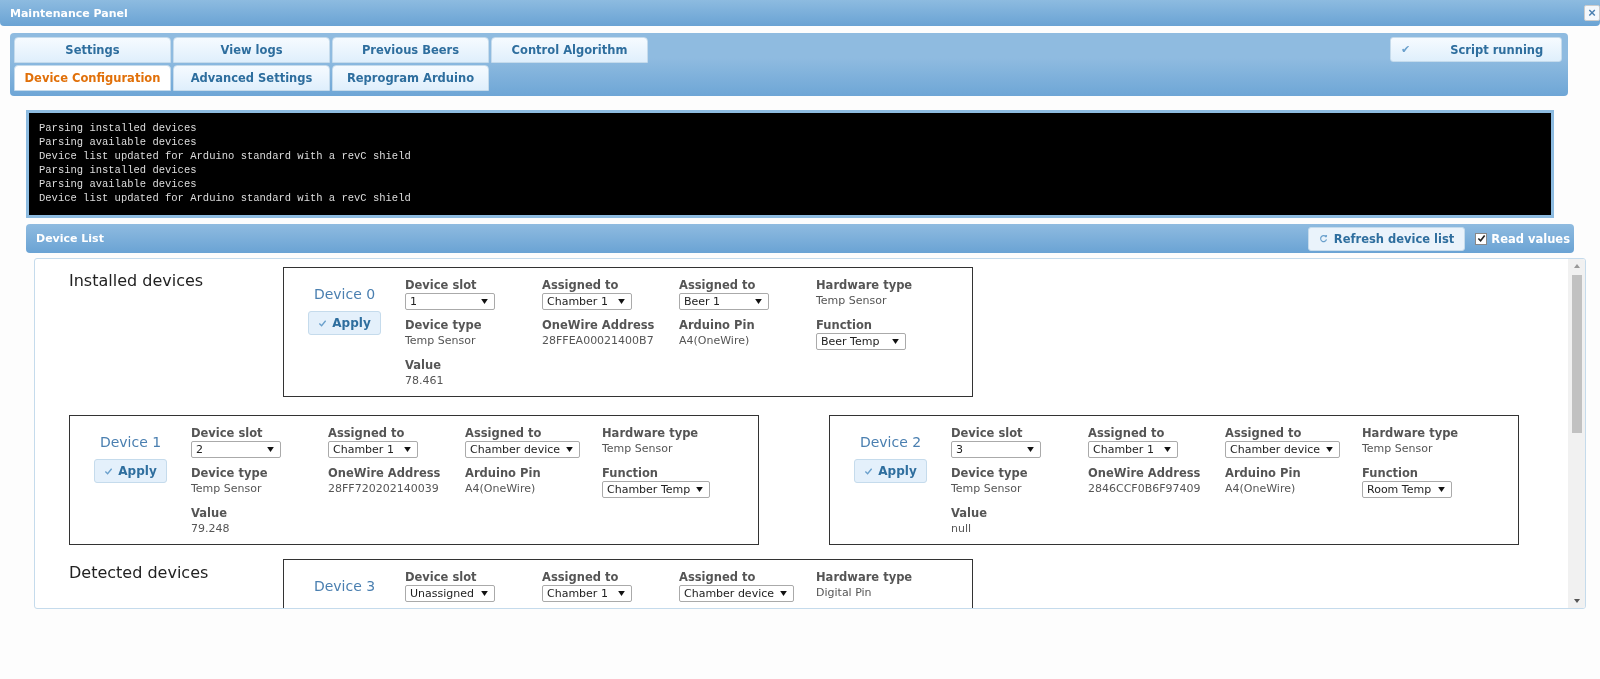 The width and height of the screenshot is (1600, 679). Describe the element at coordinates (569, 50) in the screenshot. I see `tab: Control Algorithm` at that location.